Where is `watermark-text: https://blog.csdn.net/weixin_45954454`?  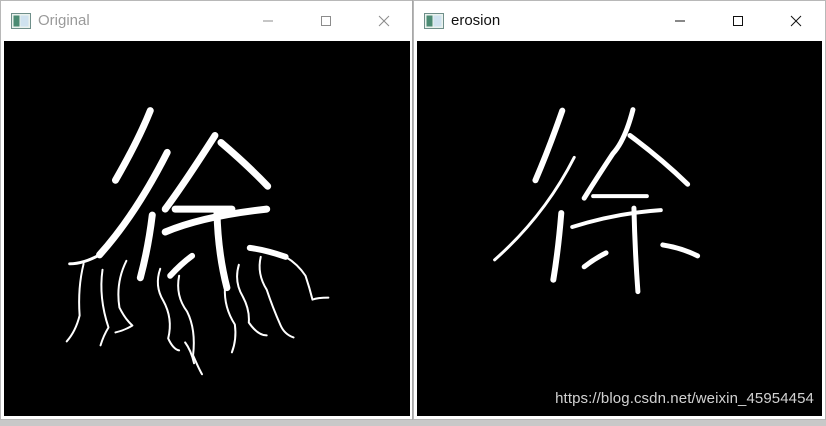
watermark-text: https://blog.csdn.net/weixin_45954454 is located at coordinates (684, 398).